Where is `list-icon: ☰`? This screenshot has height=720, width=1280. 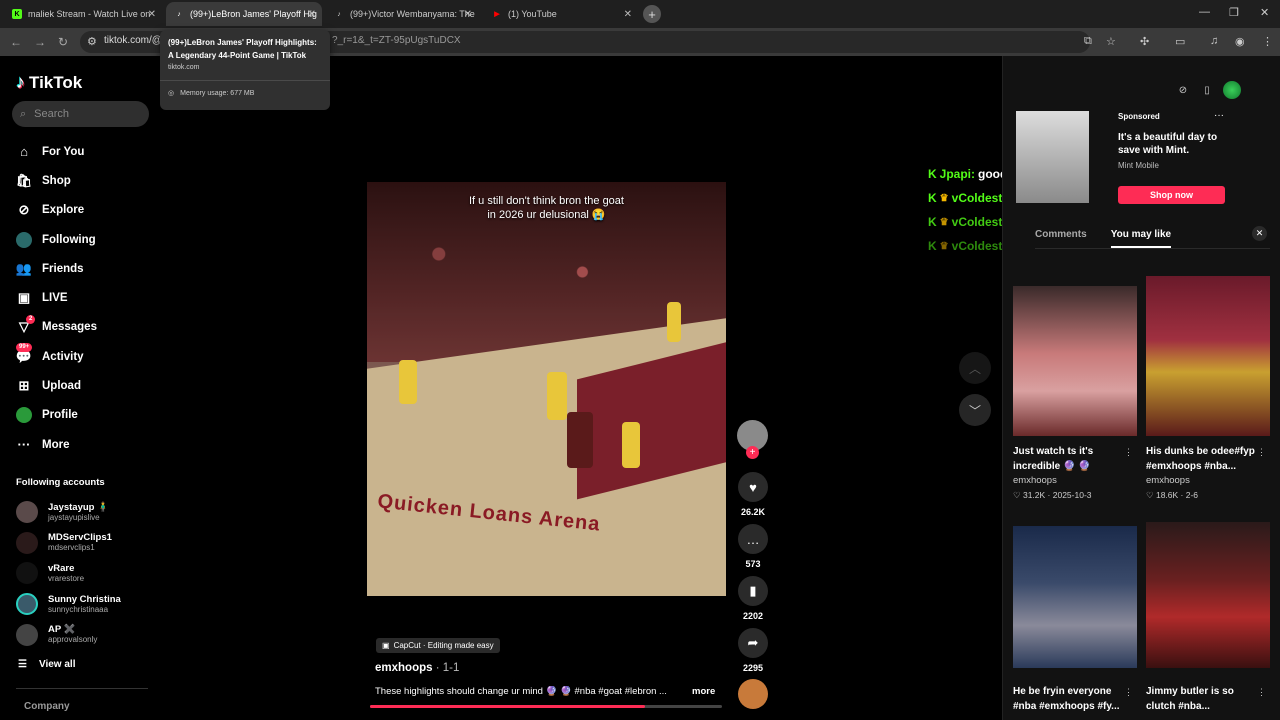 list-icon: ☰ is located at coordinates (22, 664).